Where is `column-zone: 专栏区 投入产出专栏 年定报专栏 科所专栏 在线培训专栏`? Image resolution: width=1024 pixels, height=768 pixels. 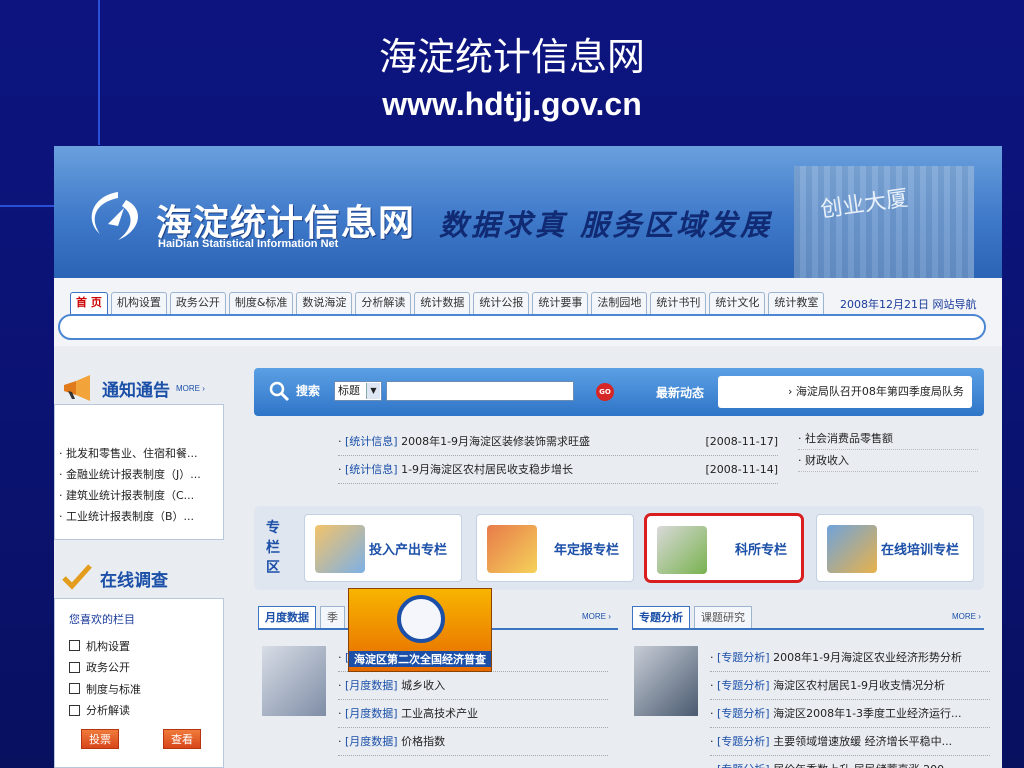
column-zone: 专栏区 投入产出专栏 年定报专栏 科所专栏 在线培训专栏 is located at coordinates (619, 548).